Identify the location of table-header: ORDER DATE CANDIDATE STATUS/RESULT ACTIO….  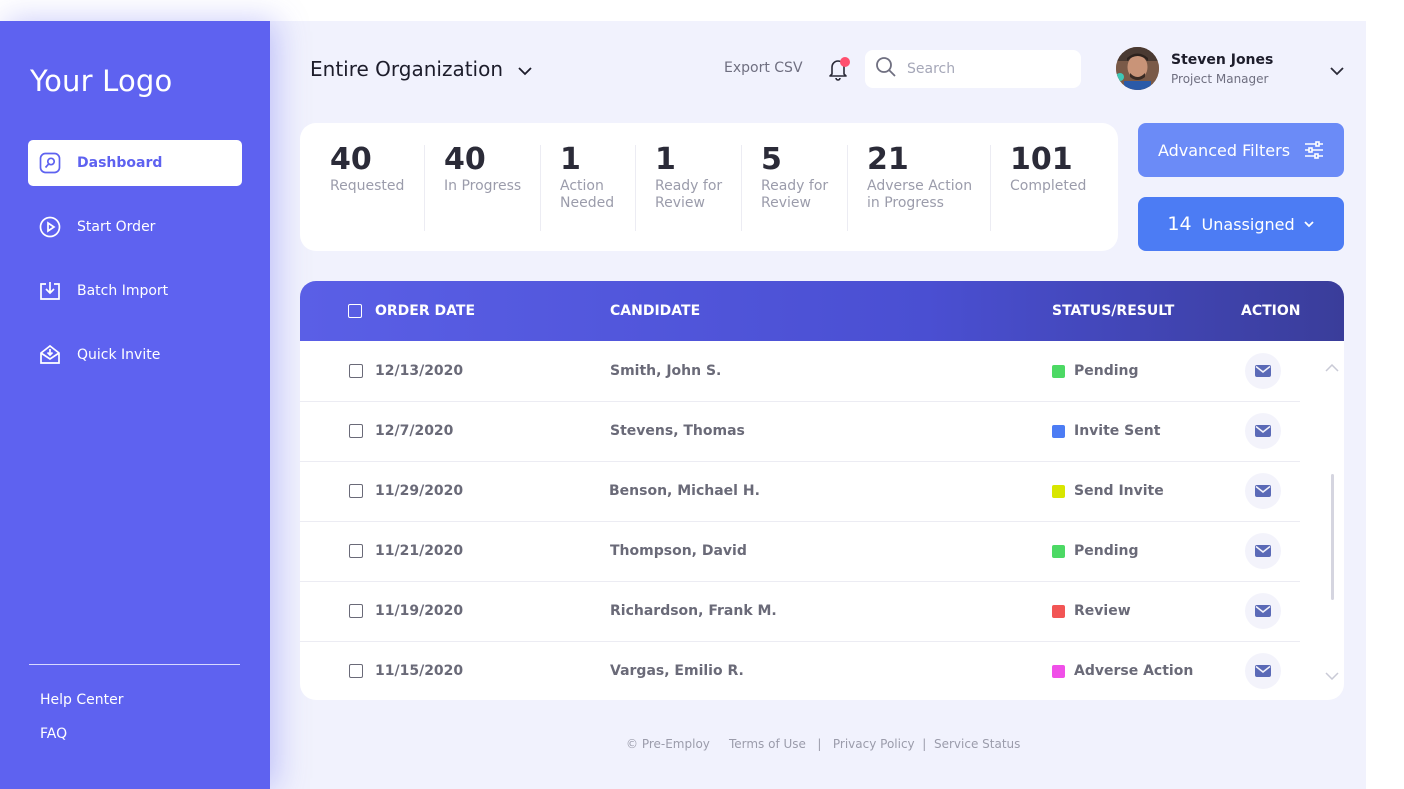
(822, 311).